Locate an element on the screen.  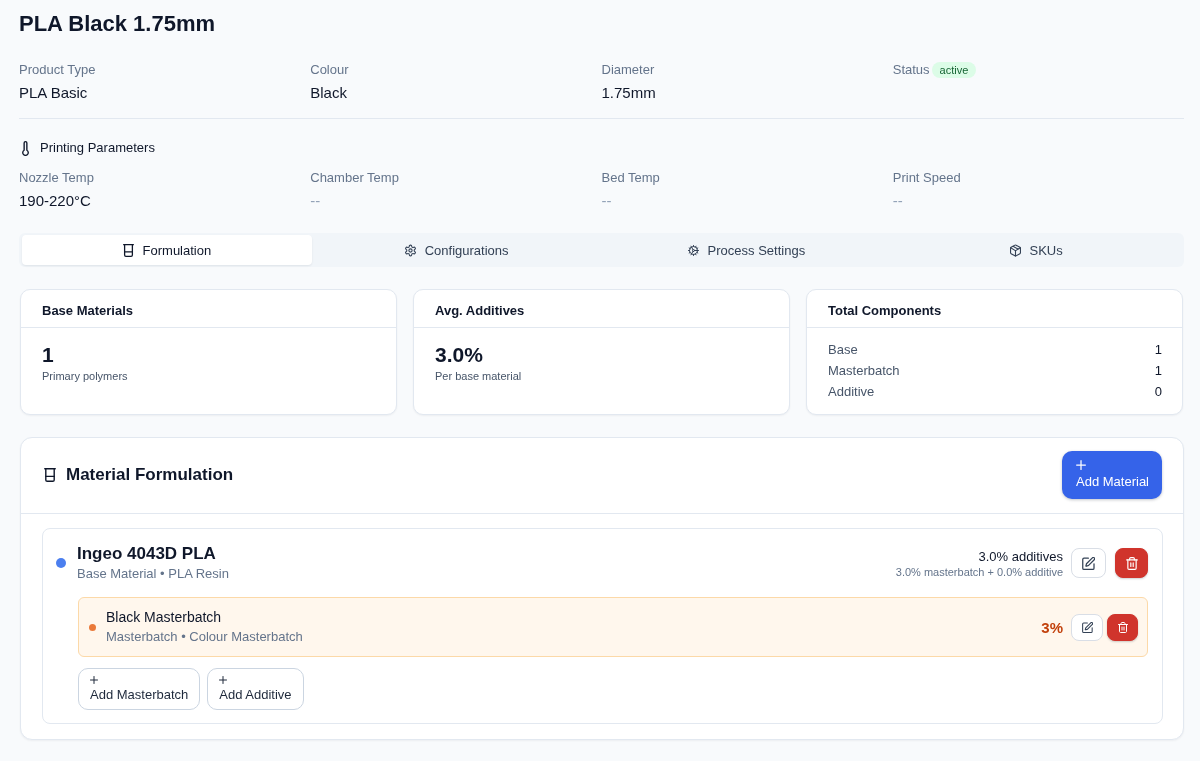
additive-breakdown: 3.0% masterbatch + 0.0% additive is located at coordinates (979, 571).